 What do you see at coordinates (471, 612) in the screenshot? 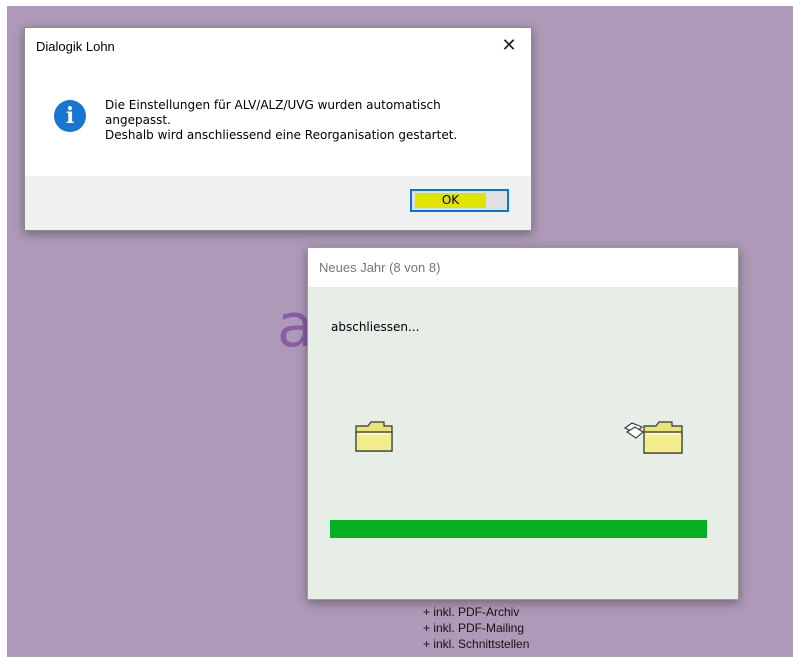
I see `feature-item: + inkl. PDF-Archiv` at bounding box center [471, 612].